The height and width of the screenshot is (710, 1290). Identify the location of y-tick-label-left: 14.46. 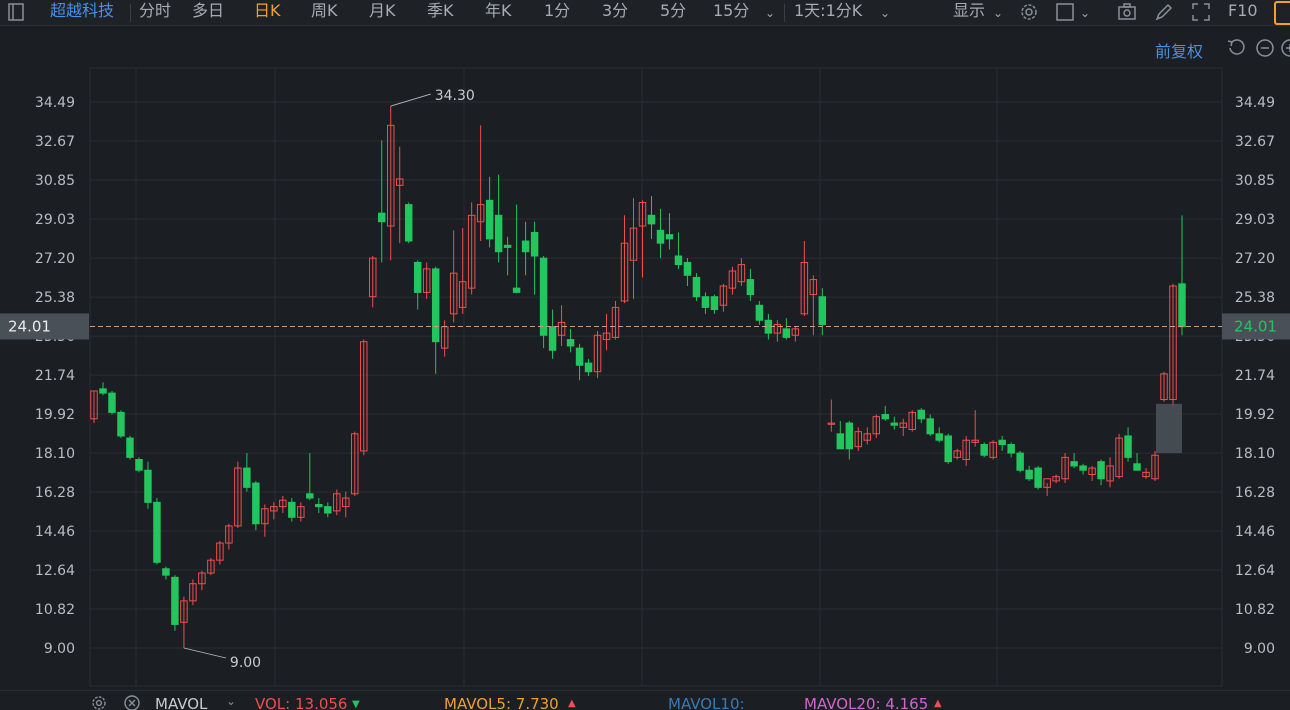
(55, 532).